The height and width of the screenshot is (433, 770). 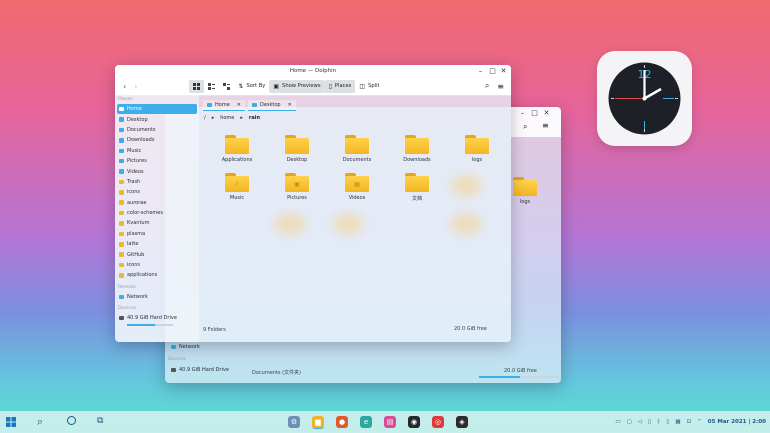 I want to click on breadcrumb-current: rain, so click(x=254, y=118).